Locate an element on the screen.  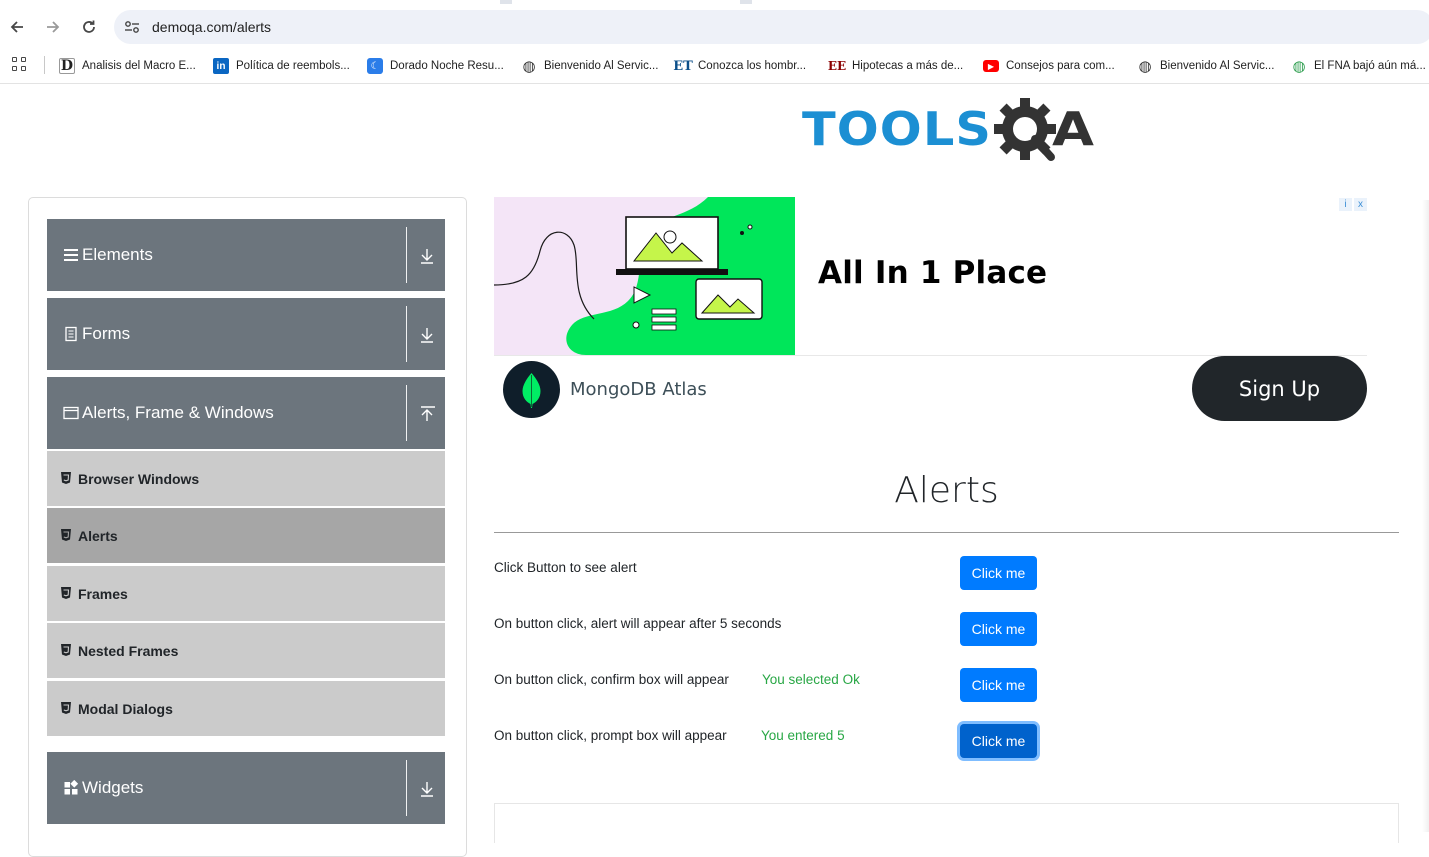
alert-row-label: Click Button to see alert is located at coordinates (565, 567).